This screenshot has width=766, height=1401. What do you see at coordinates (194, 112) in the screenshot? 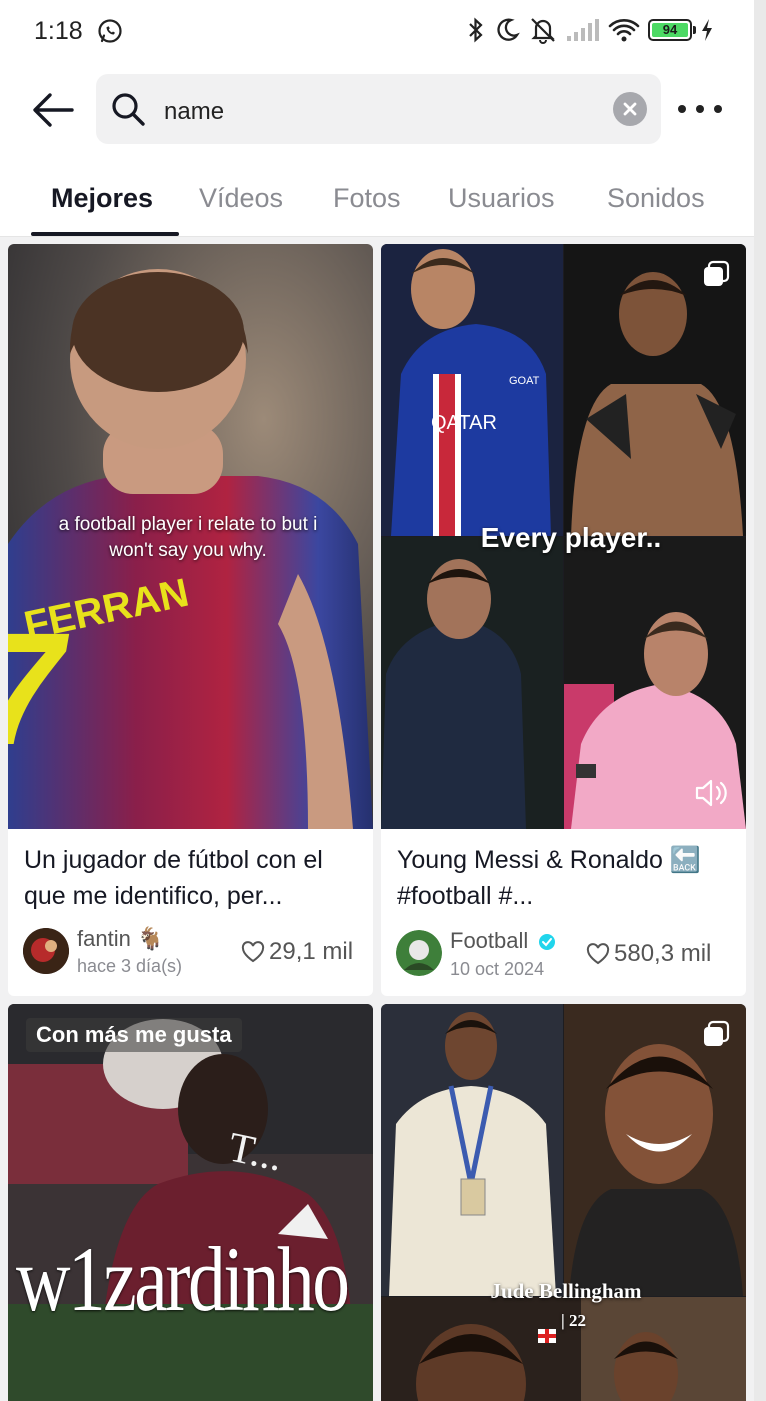
I see `search-query: name` at bounding box center [194, 112].